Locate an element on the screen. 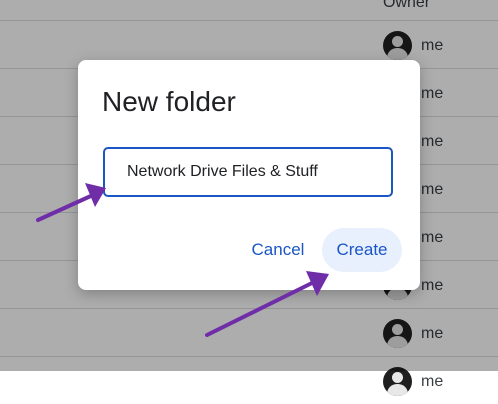 The width and height of the screenshot is (498, 404). avatar-icon is located at coordinates (397, 381).